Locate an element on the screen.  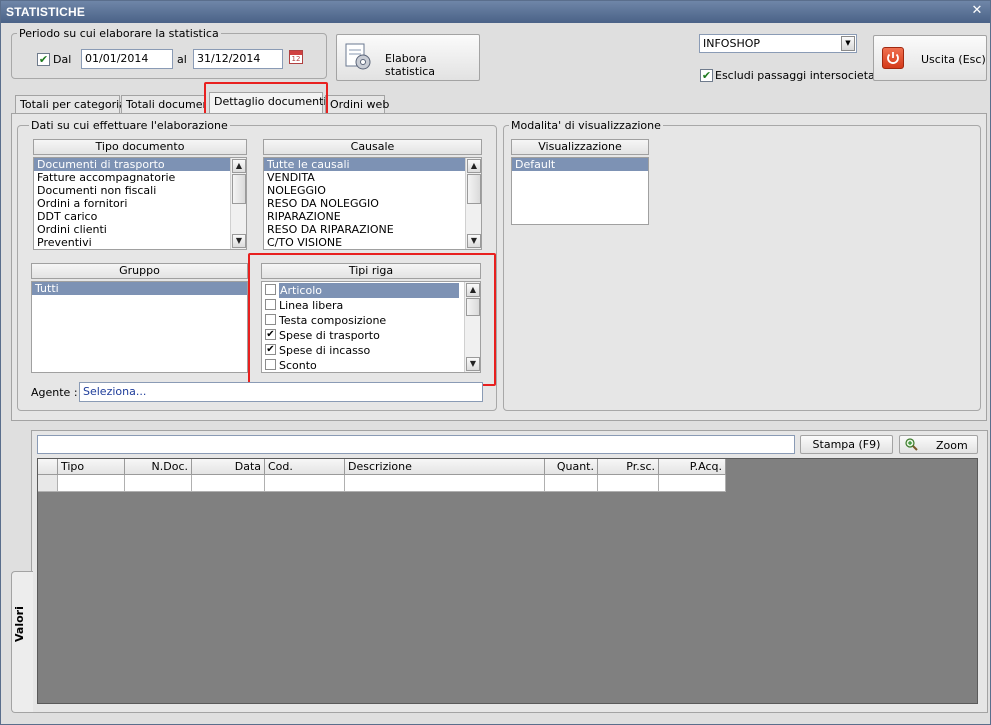
side-tab-label: Valori is located at coordinates (19, 624).